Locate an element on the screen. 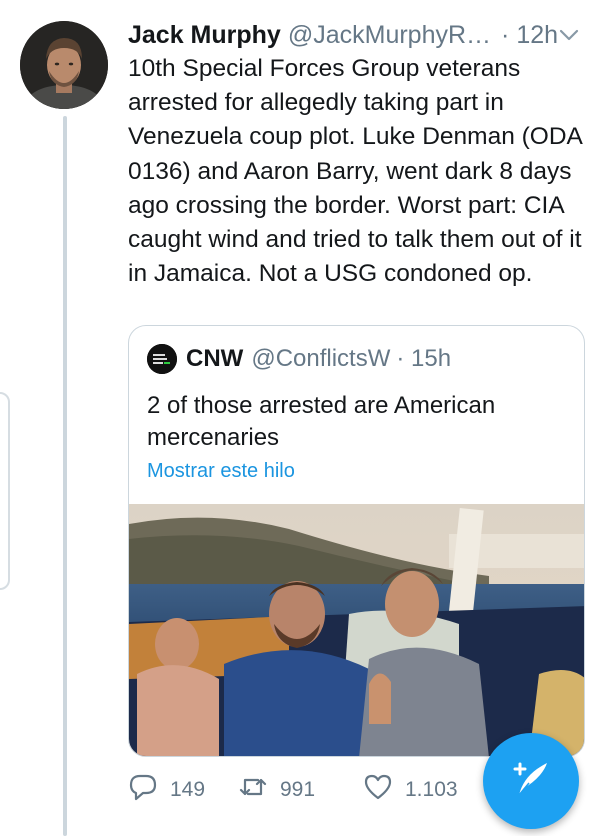 The image size is (600, 836). tweet-timestamp: · 12h is located at coordinates (529, 35).